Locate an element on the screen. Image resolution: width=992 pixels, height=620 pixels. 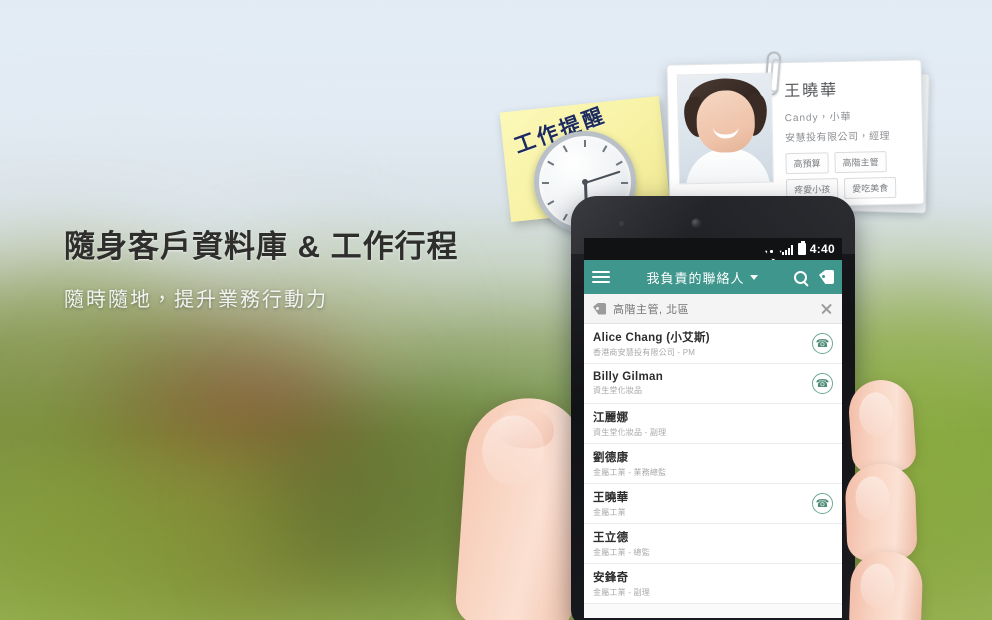
contact-subtitle: 資生堂化妝品 - 副理 is located at coordinates (630, 432).